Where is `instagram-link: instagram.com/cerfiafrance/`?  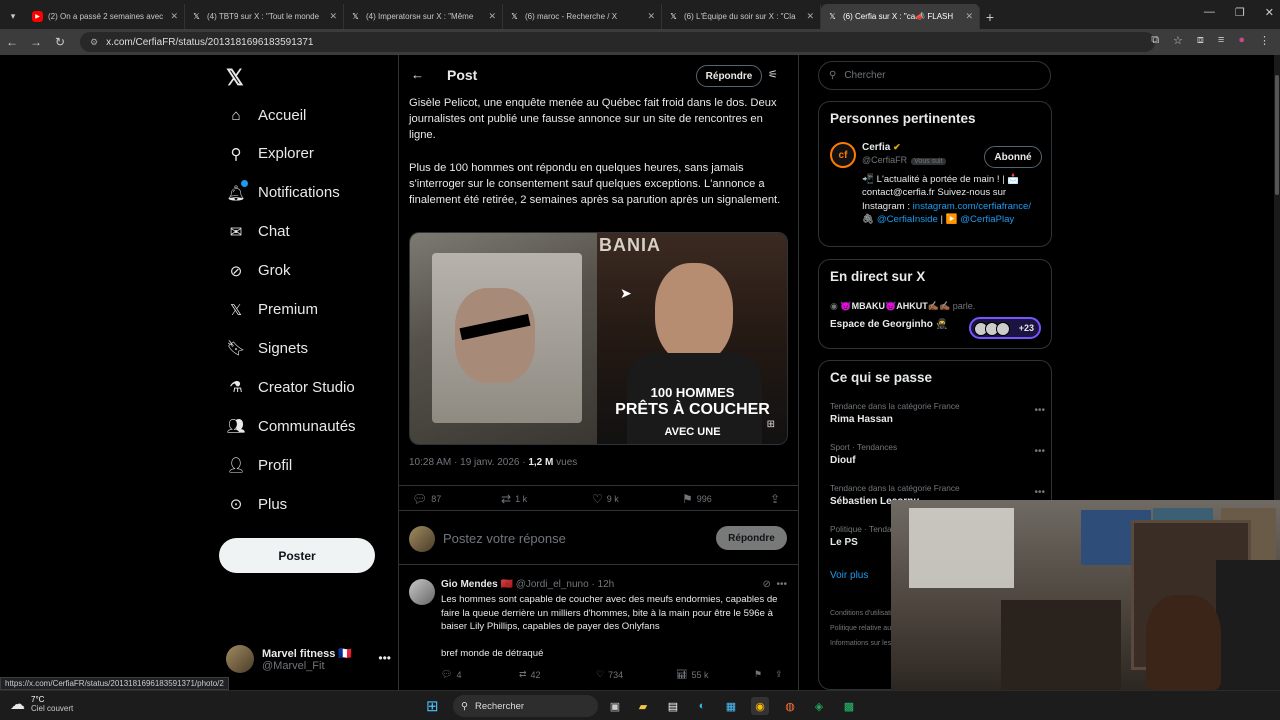
instagram-link: instagram.com/cerfiafrance/ is located at coordinates (972, 206).